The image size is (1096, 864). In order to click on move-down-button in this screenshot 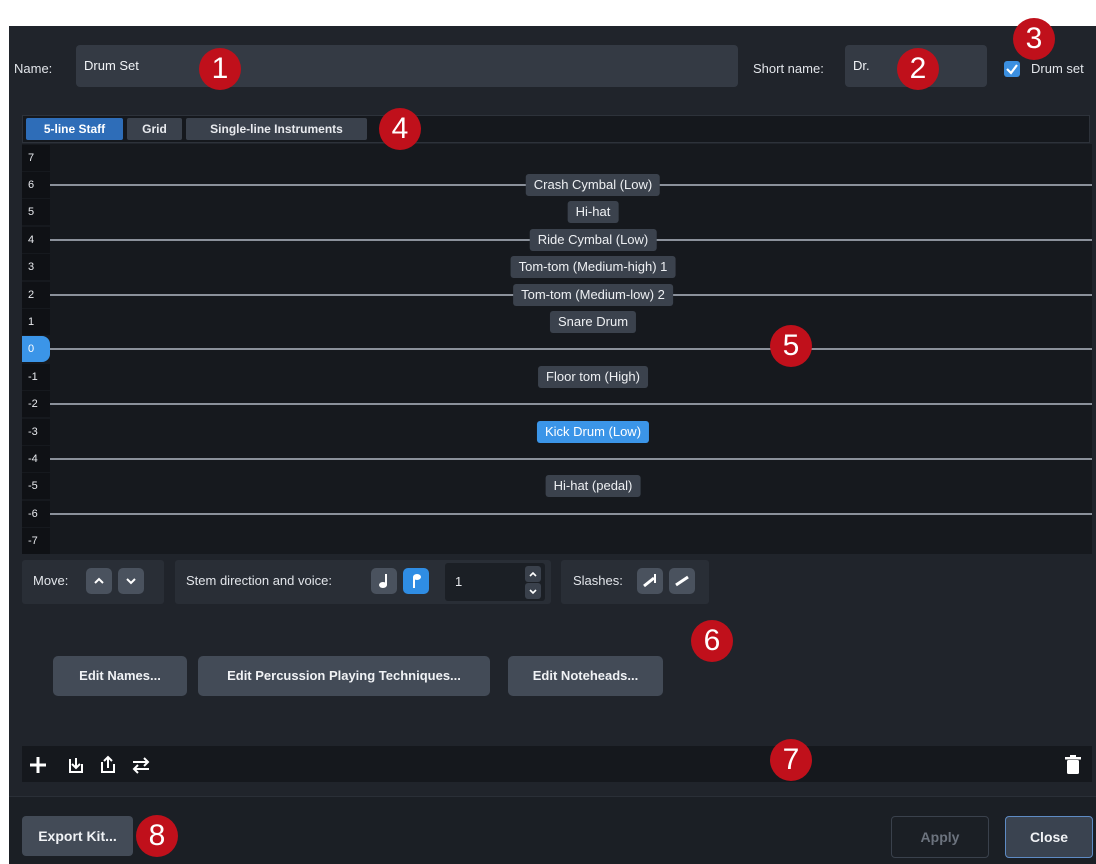, I will do `click(131, 581)`.